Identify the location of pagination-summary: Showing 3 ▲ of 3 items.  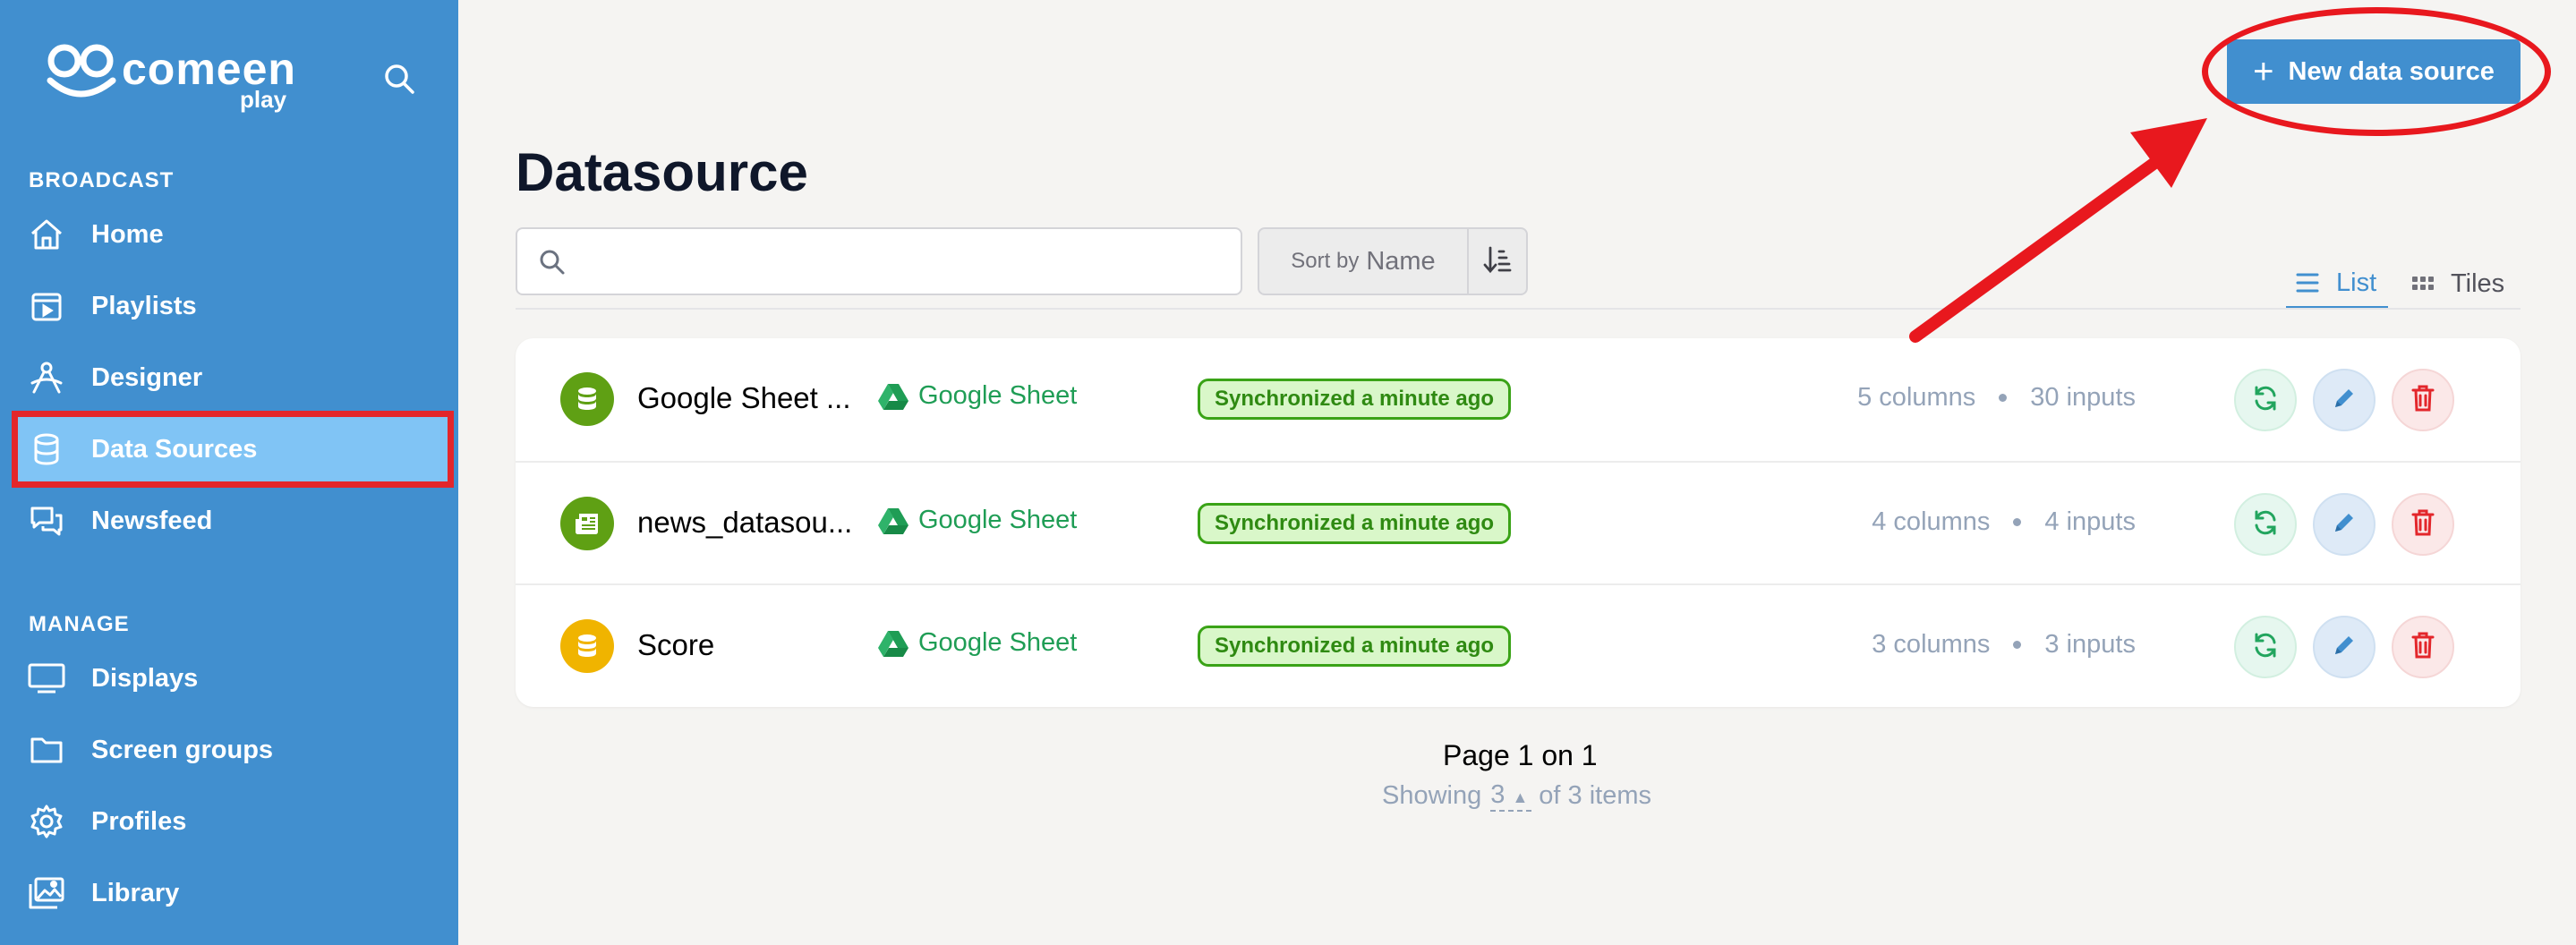
(1516, 796).